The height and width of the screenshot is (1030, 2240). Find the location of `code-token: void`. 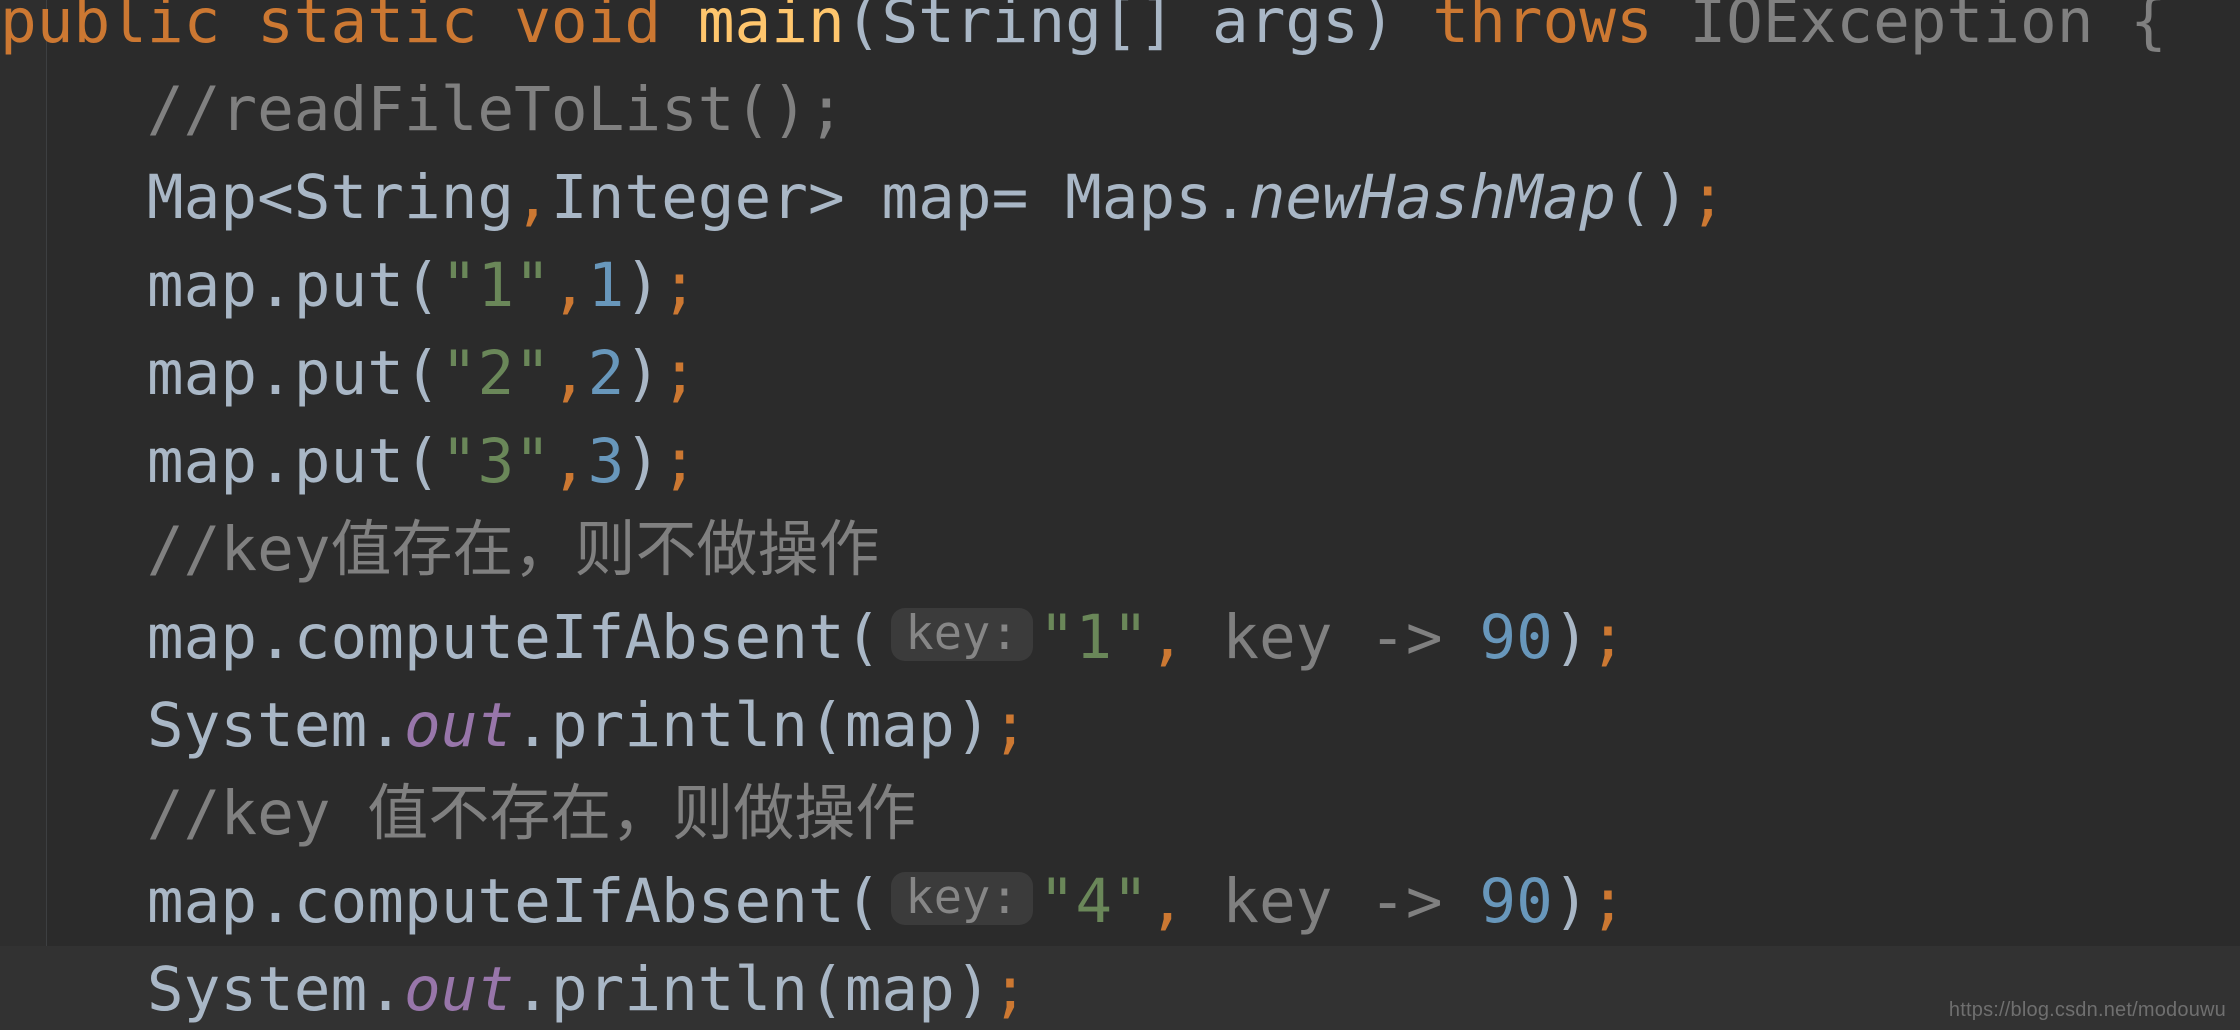

code-token: void is located at coordinates (588, 28).